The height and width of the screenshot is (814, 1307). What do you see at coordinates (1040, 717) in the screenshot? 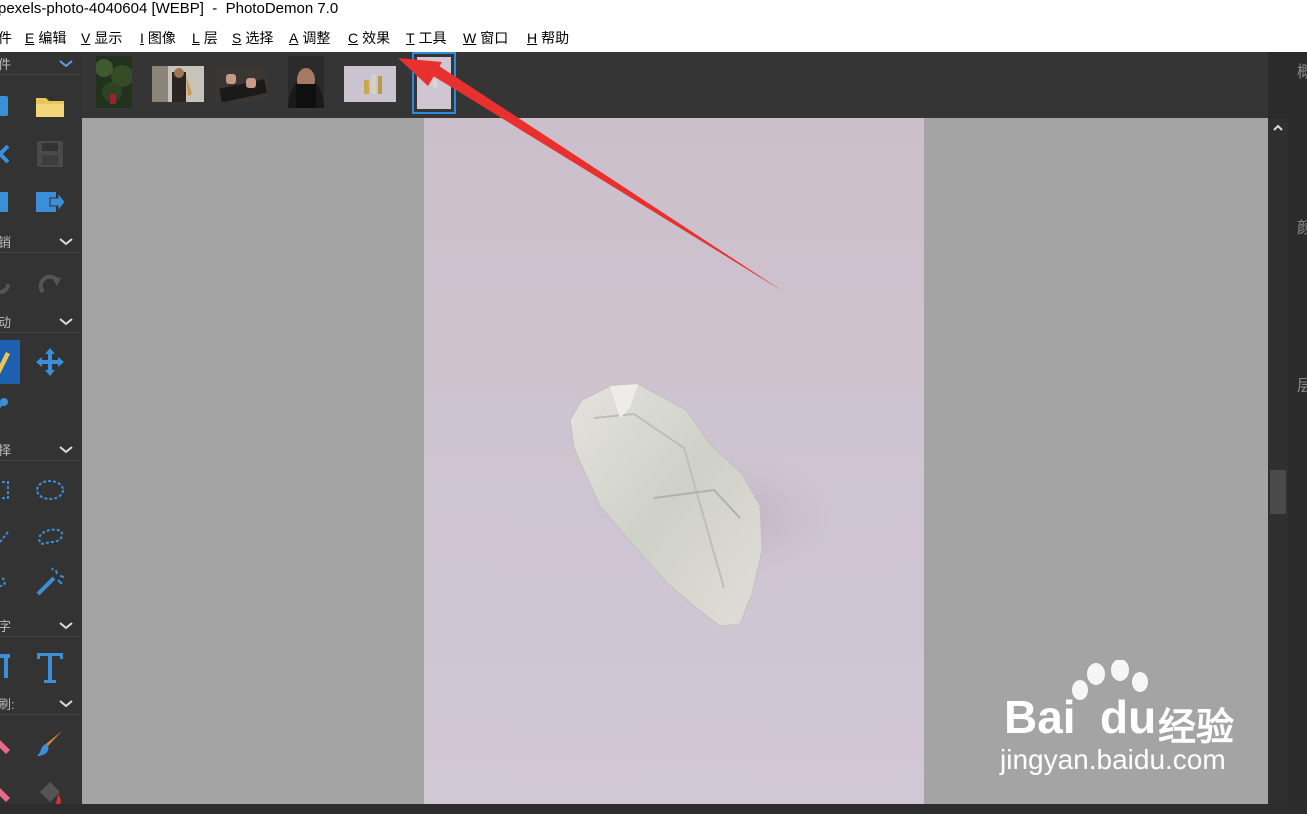
I see `watermark-brand: Bai` at bounding box center [1040, 717].